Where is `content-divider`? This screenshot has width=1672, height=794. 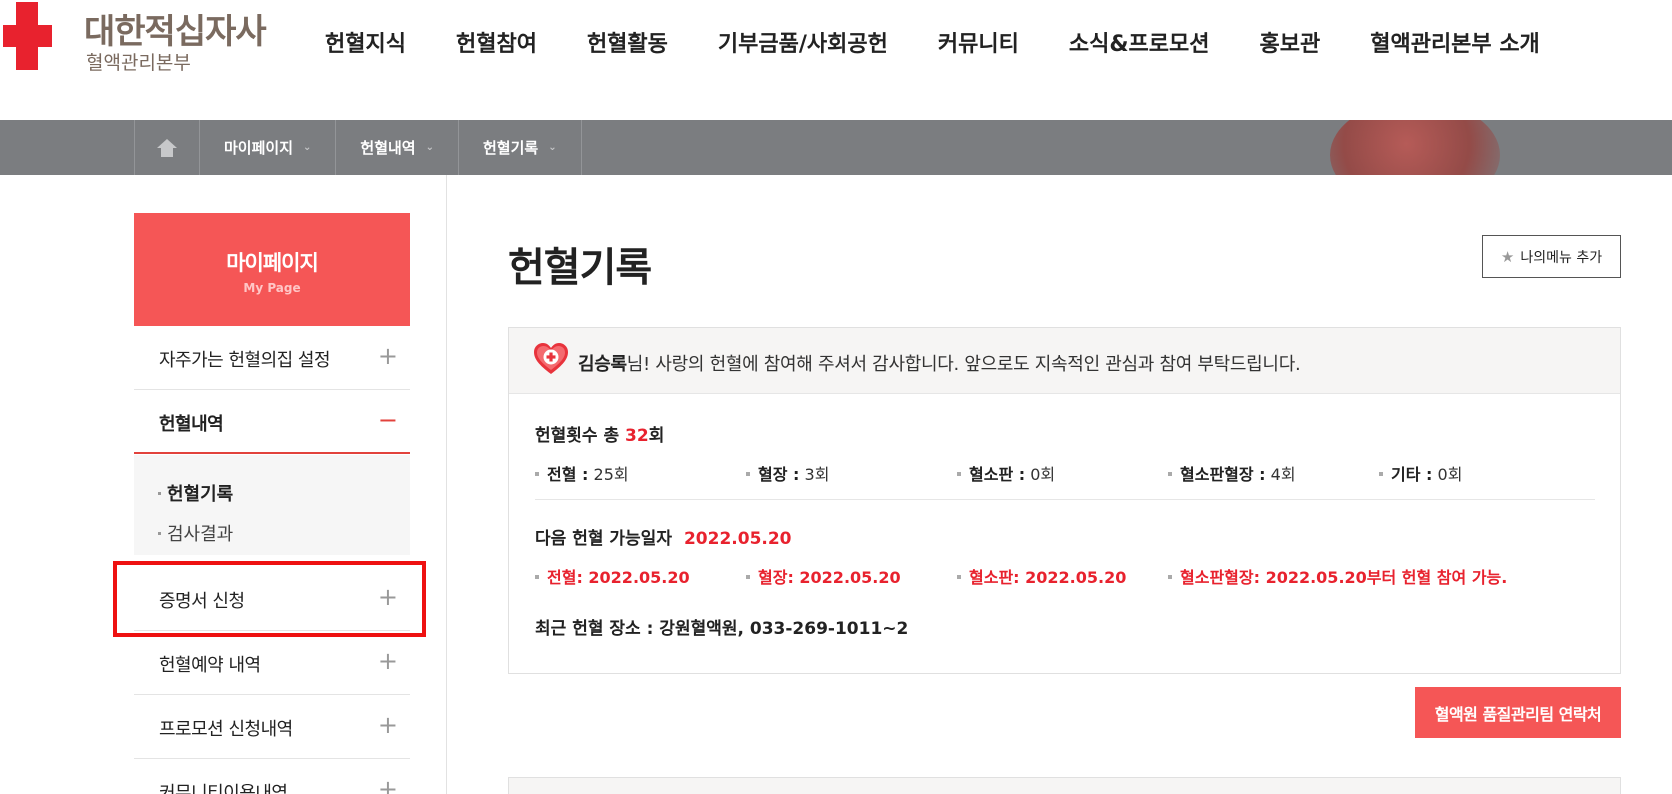 content-divider is located at coordinates (446, 484).